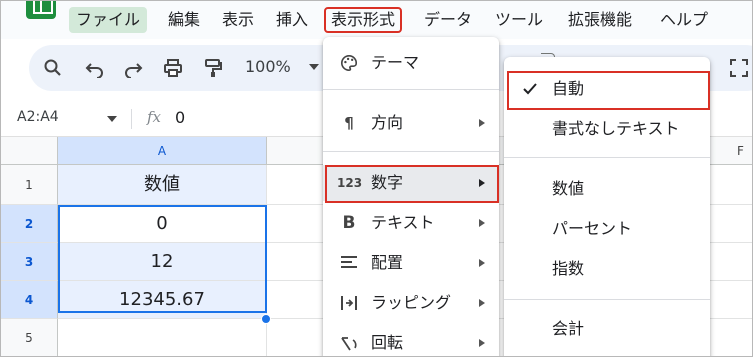  I want to click on expand-icon, so click(739, 68).